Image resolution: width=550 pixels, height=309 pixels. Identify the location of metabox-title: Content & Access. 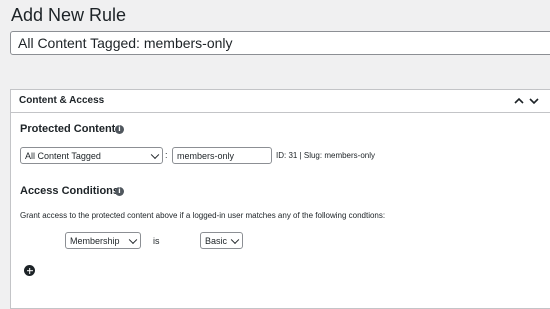
(62, 100).